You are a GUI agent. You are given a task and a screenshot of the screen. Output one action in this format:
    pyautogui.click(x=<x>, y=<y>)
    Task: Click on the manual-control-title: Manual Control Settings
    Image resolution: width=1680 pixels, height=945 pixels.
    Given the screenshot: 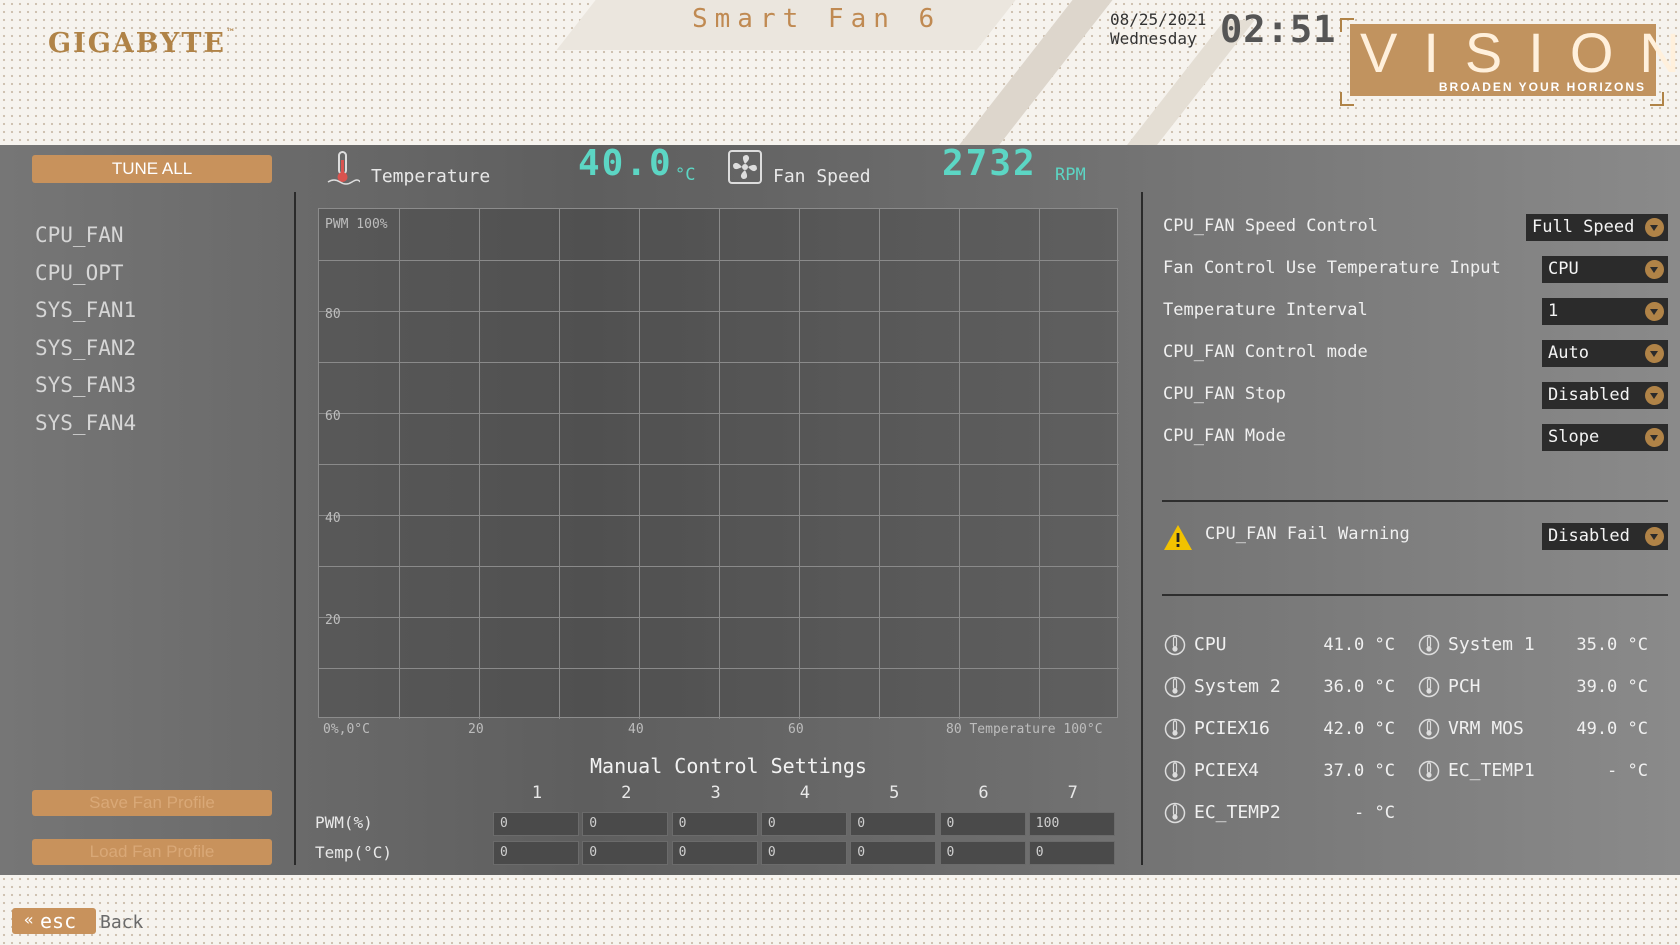 What is the action you would take?
    pyautogui.click(x=728, y=766)
    